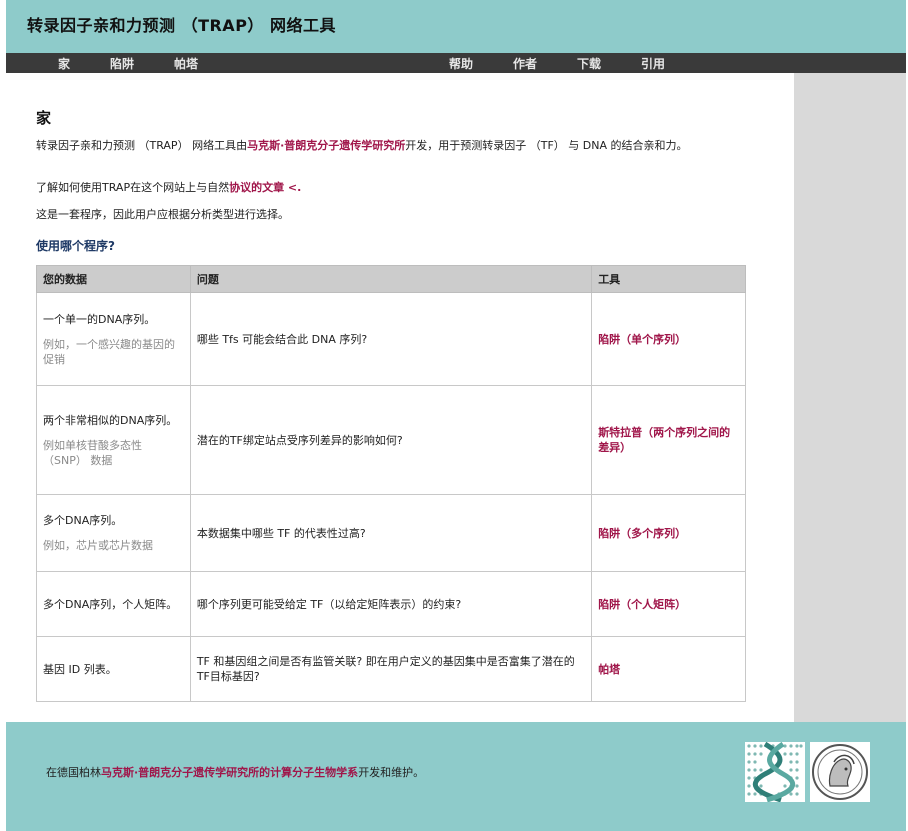  What do you see at coordinates (456, 776) in the screenshot?
I see `site-footer: 在德国柏林马克斯·普朗克分子遗传学研究所的计算分子生物学系开发和维护。` at bounding box center [456, 776].